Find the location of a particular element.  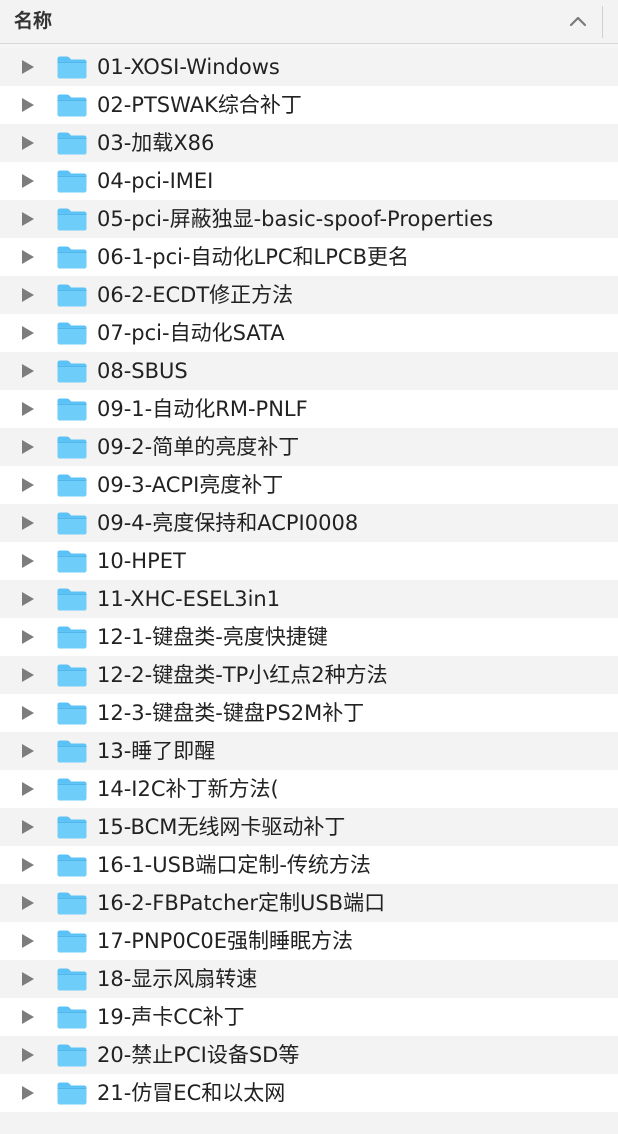

list-item: 12-2-键盘类-TP小红点2种方法 is located at coordinates (309, 675).